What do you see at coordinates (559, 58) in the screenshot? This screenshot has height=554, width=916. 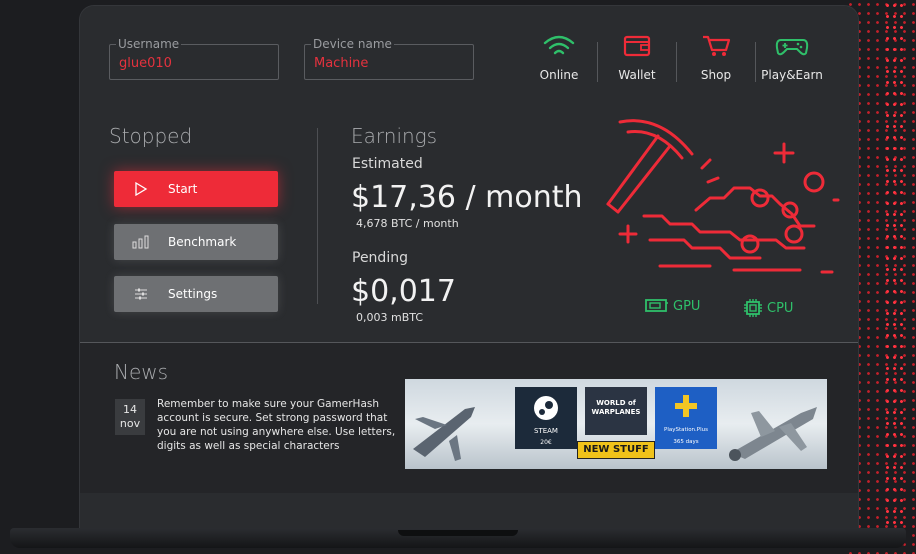 I see `nav-online: Online` at bounding box center [559, 58].